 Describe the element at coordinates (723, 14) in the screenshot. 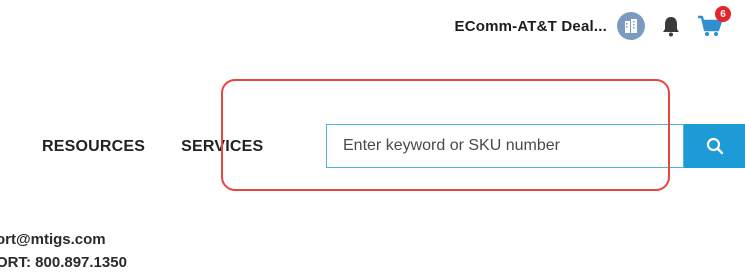

I see `cart-count-badge: 6` at that location.